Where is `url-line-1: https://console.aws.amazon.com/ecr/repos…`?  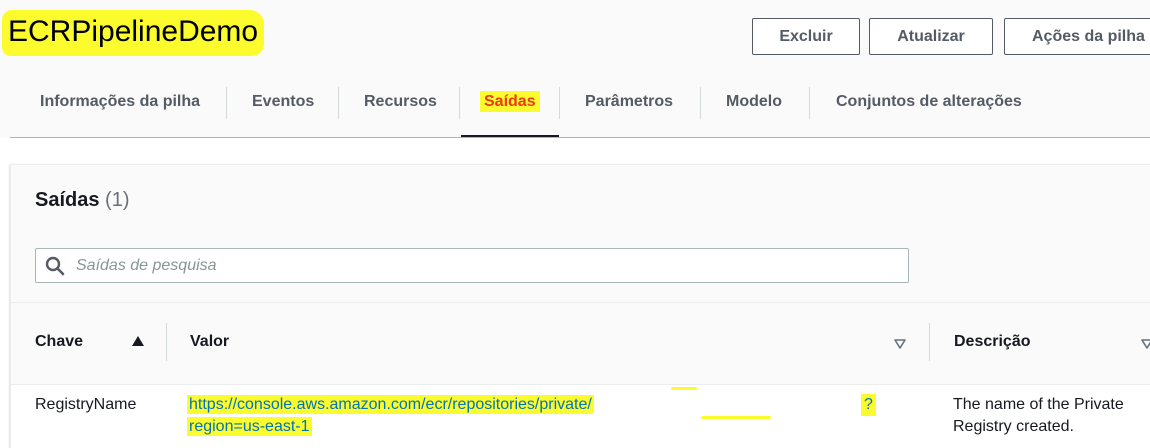
url-line-1: https://console.aws.amazon.com/ecr/repos… is located at coordinates (390, 404).